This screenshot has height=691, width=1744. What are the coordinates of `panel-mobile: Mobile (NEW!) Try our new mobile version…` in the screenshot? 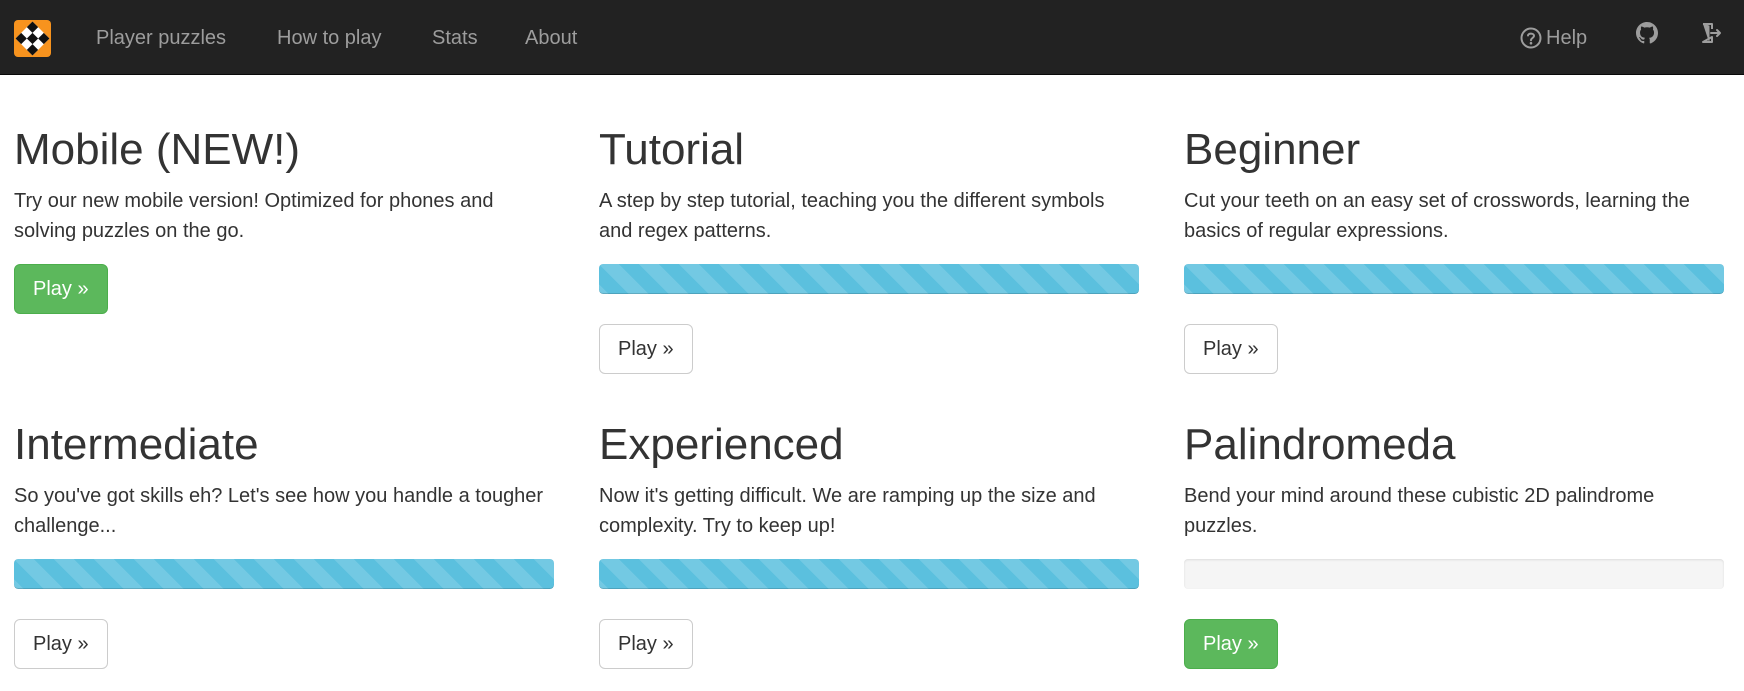 It's located at (284, 219).